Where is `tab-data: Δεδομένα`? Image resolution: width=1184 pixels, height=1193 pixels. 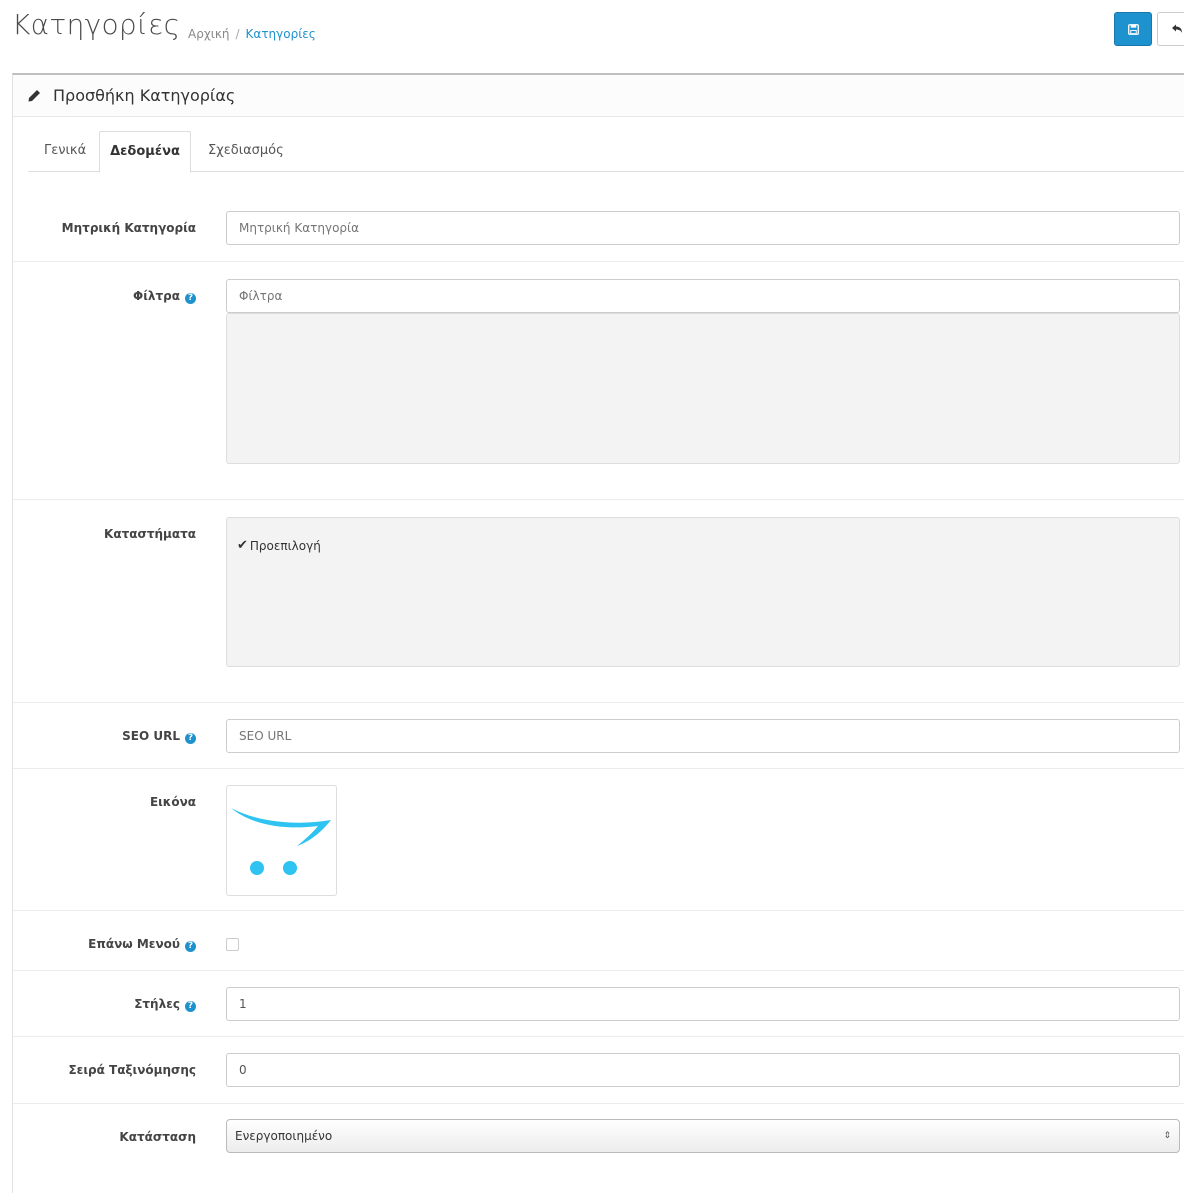 tab-data: Δεδομένα is located at coordinates (145, 152).